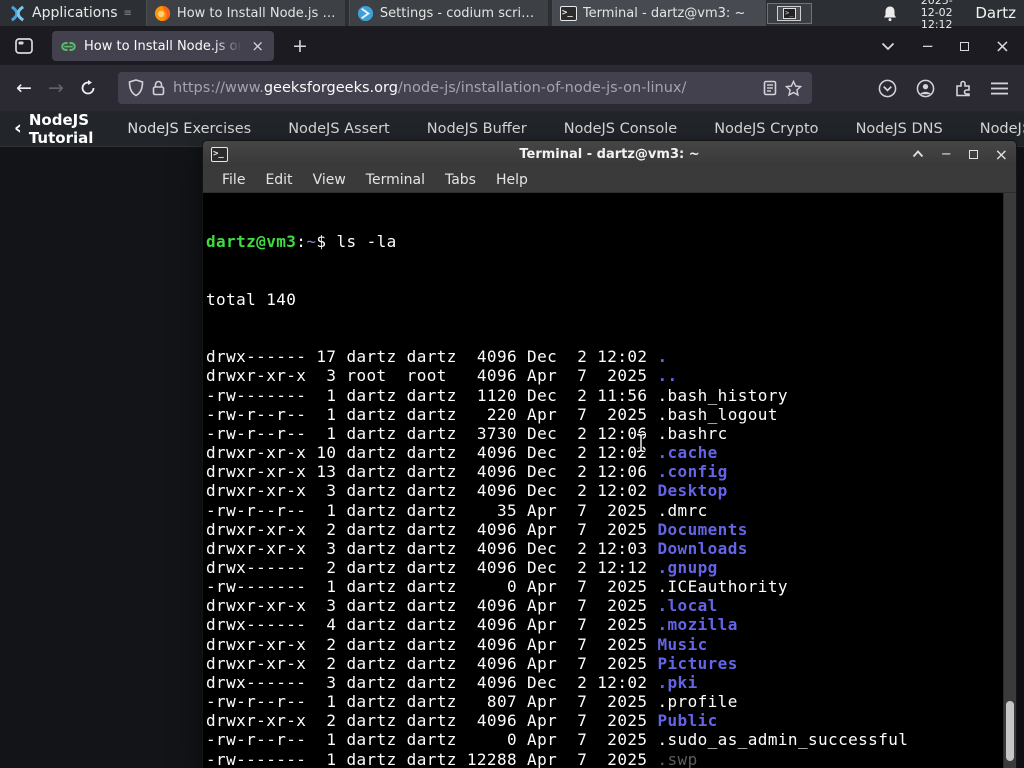 This screenshot has width=1024, height=768. I want to click on site-nav-link: NodeJS, so click(1001, 129).